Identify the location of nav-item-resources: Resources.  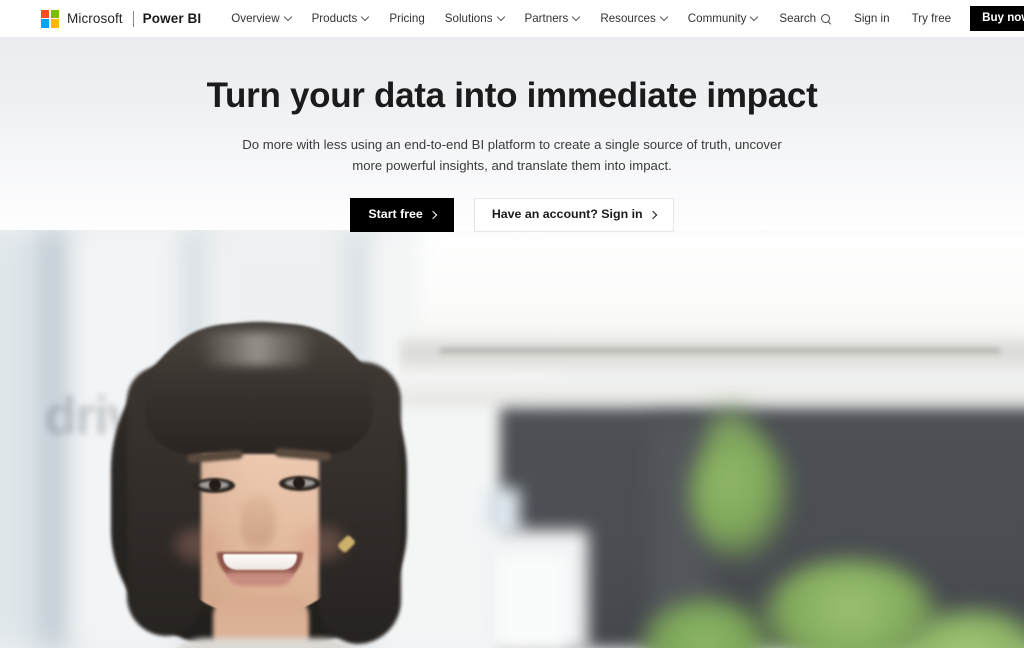
(633, 18).